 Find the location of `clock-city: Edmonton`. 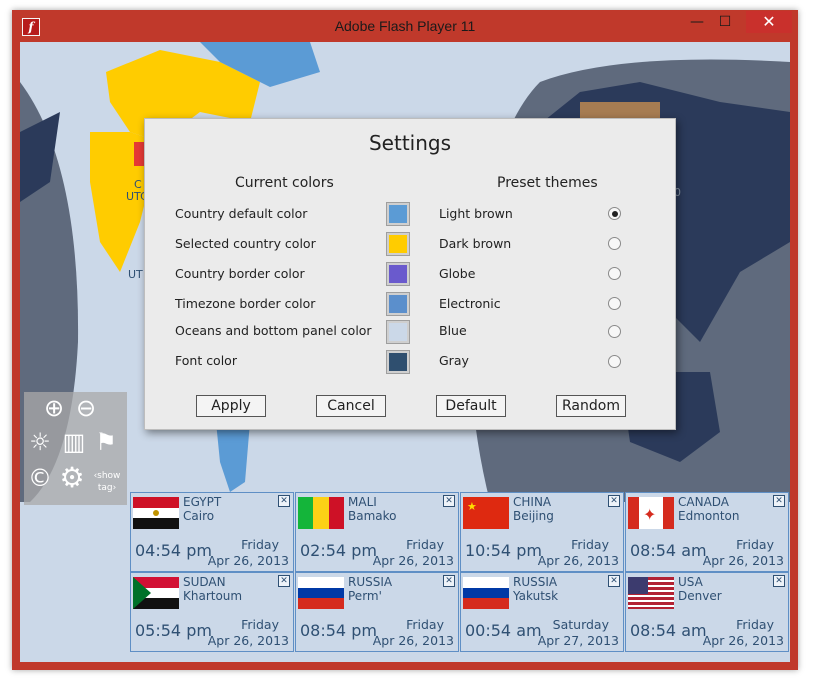

clock-city: Edmonton is located at coordinates (709, 516).